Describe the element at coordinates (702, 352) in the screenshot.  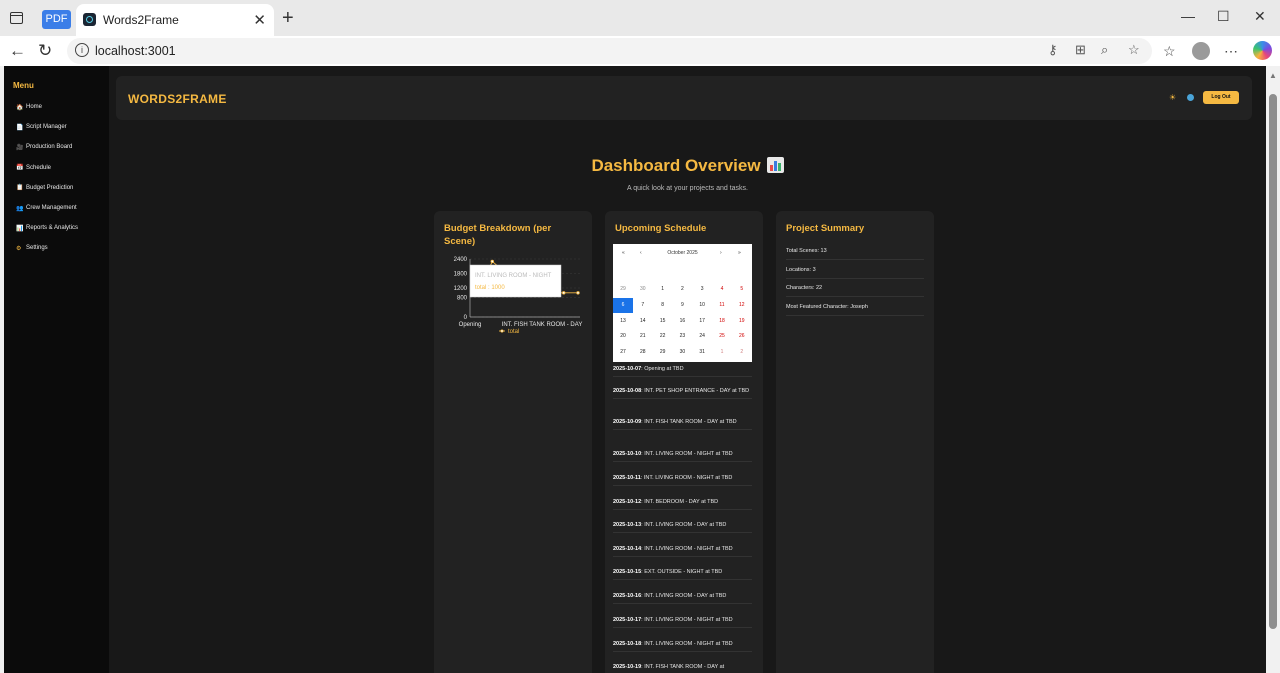
I see `calendar-day: 31` at that location.